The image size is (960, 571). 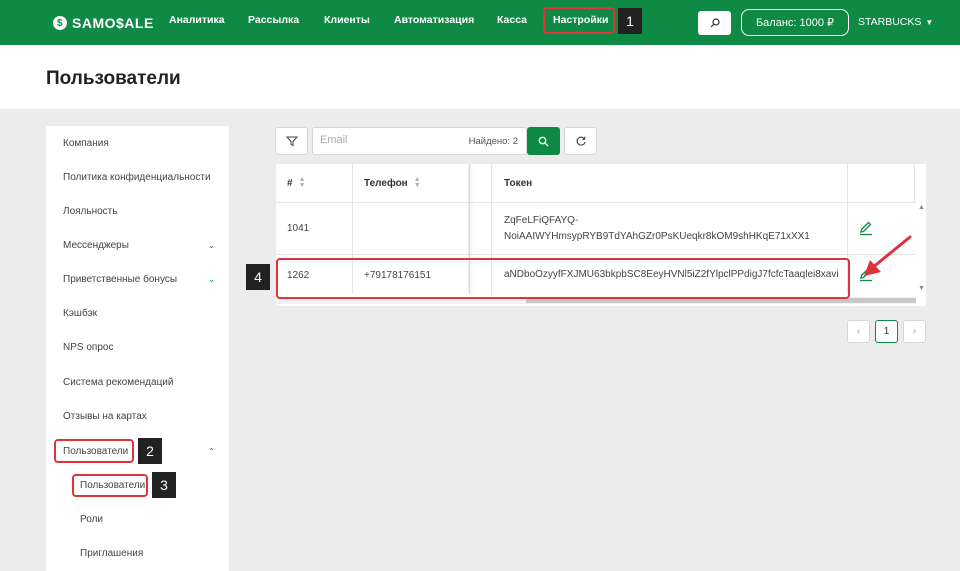 I want to click on sidebar-item-label: Кэшбэк, so click(x=80, y=313).